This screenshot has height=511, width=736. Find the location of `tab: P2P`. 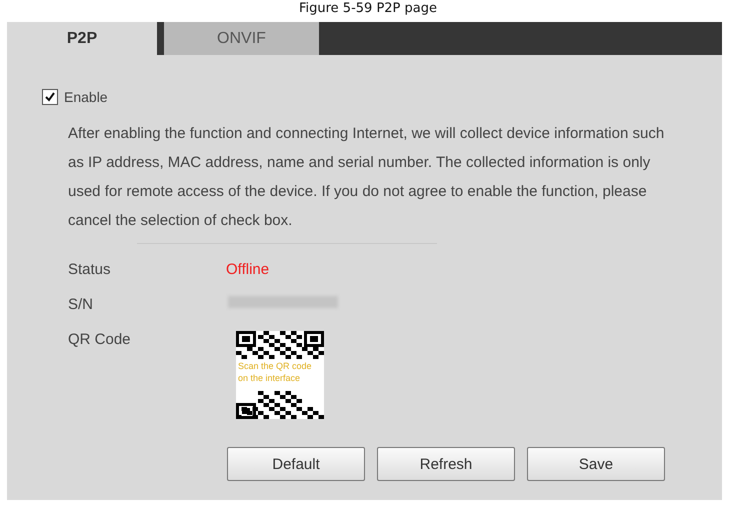

tab: P2P is located at coordinates (82, 38).